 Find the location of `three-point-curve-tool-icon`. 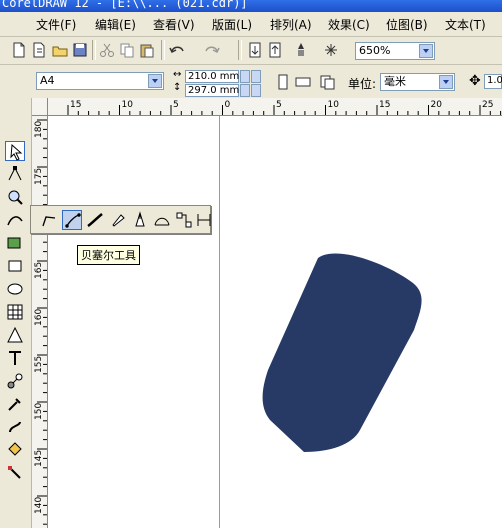

three-point-curve-tool-icon is located at coordinates (162, 220).